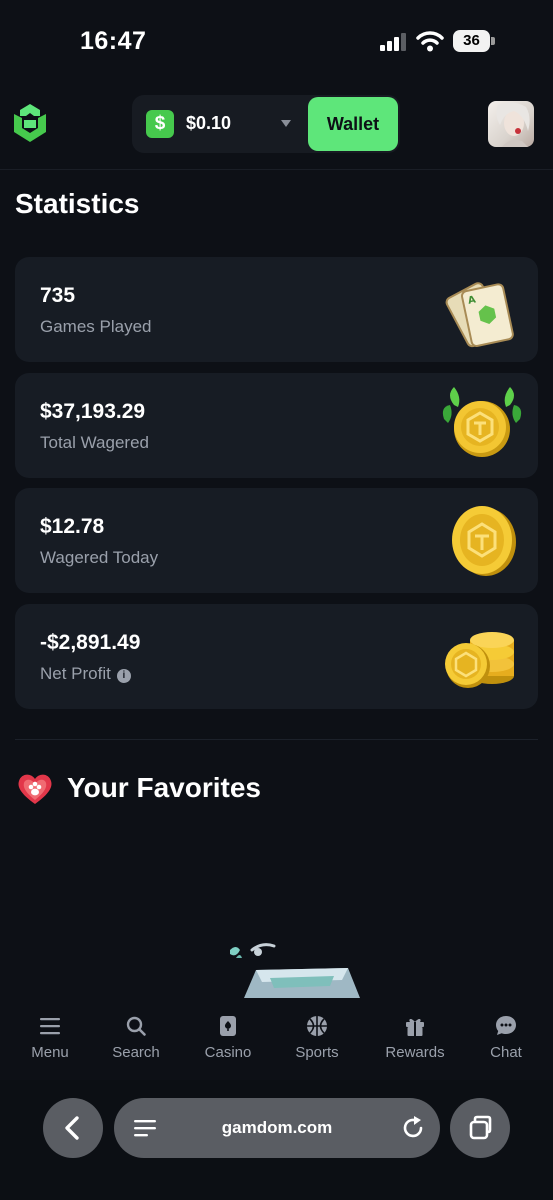 Image resolution: width=553 pixels, height=1200 pixels. Describe the element at coordinates (413, 1128) in the screenshot. I see `reload-icon` at that location.